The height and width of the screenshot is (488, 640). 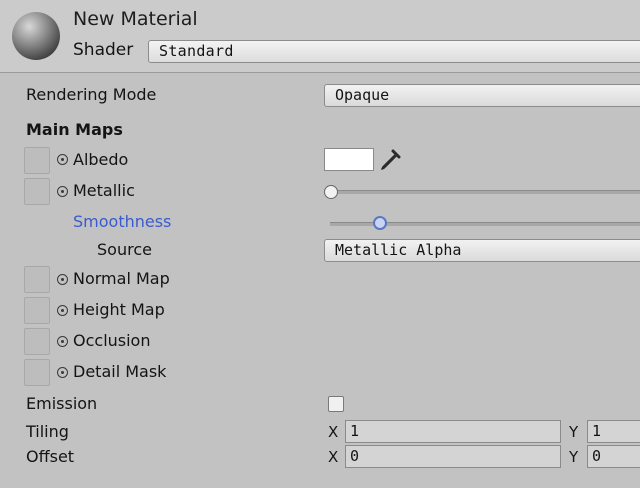 I want to click on albedo-picker-icon, so click(x=62, y=159).